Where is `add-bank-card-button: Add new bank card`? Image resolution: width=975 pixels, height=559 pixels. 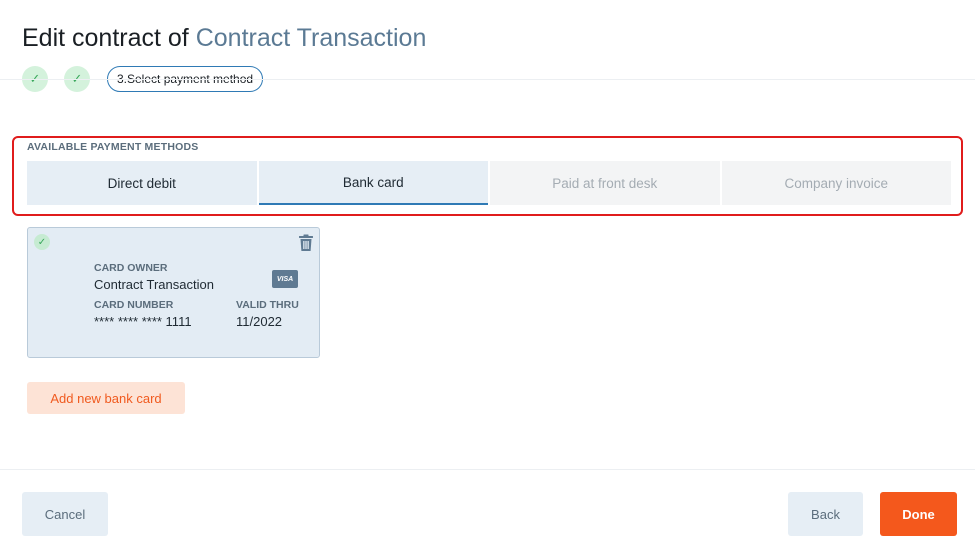 add-bank-card-button: Add new bank card is located at coordinates (106, 398).